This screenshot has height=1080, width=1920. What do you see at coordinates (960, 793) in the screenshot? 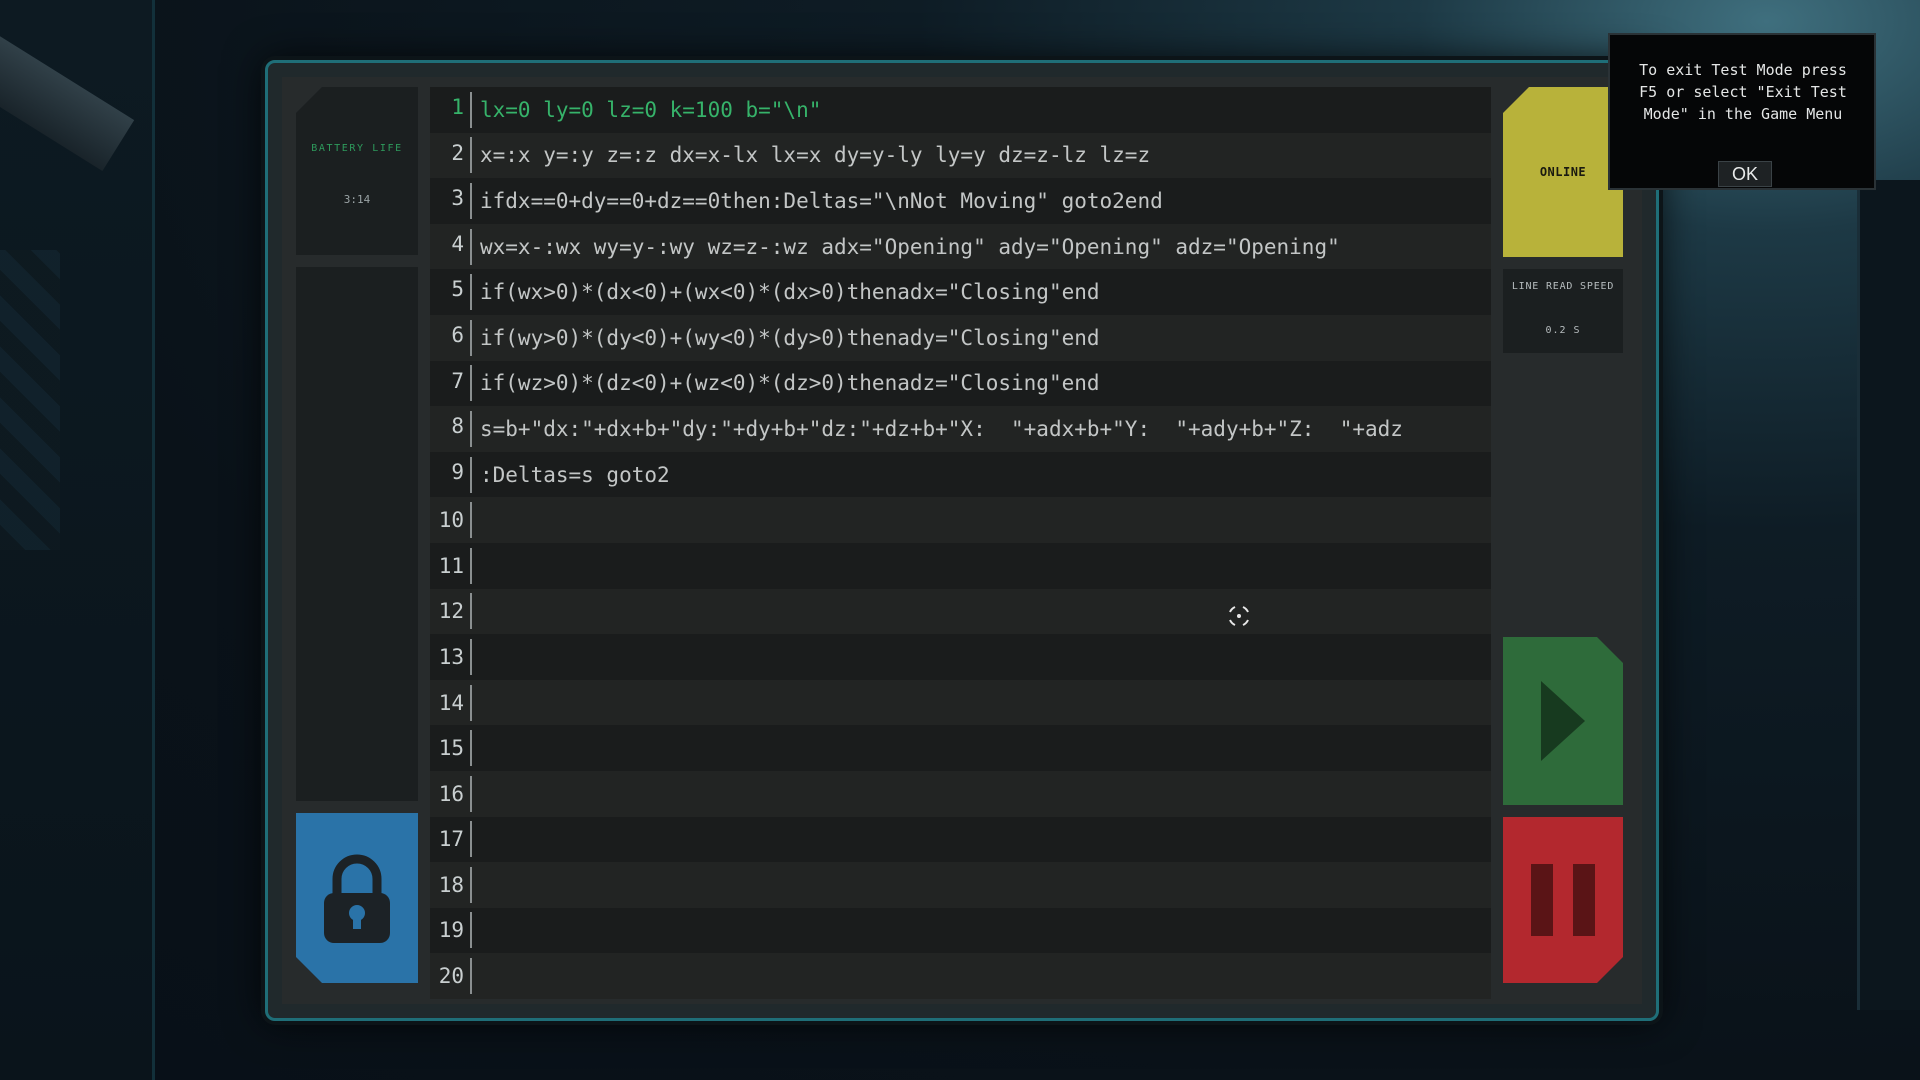
I see `code-line: 16` at bounding box center [960, 793].